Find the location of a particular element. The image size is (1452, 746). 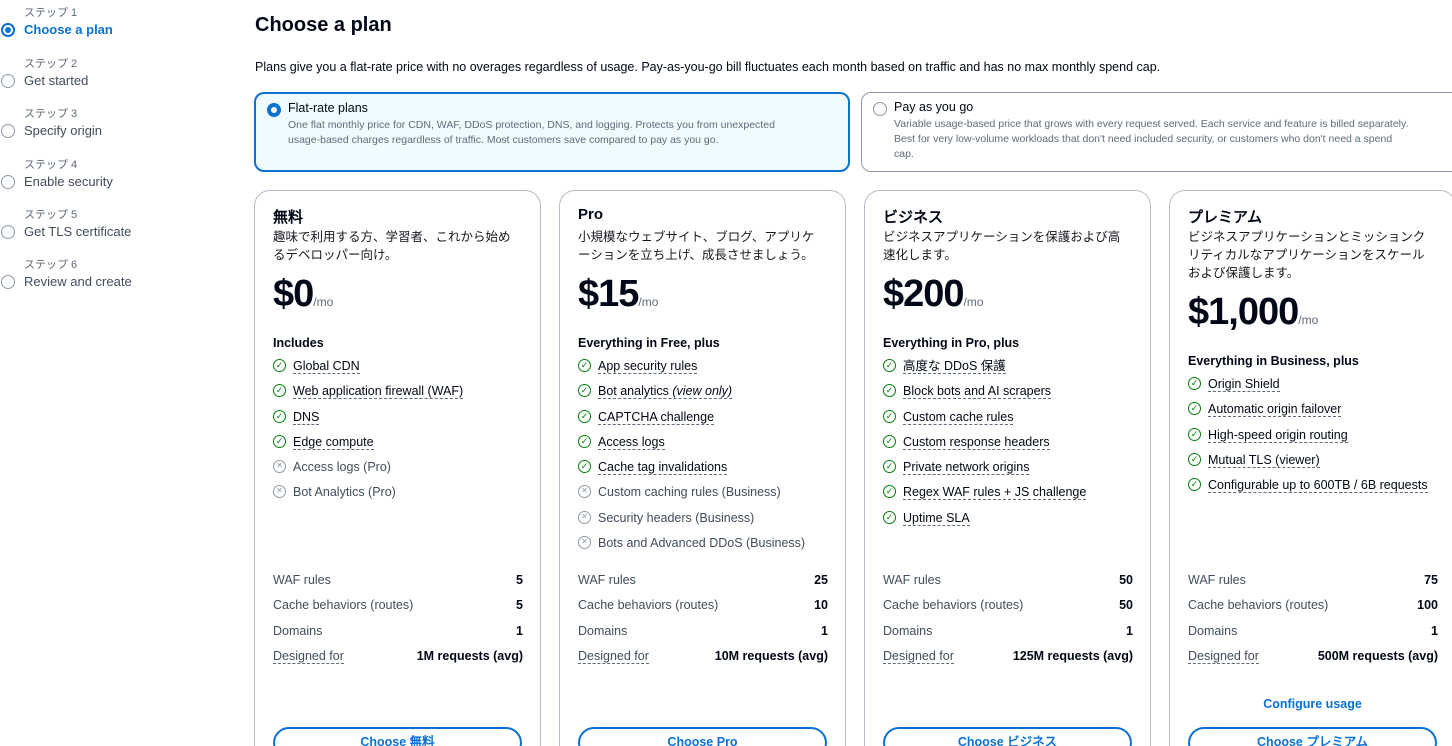

feature-item: ✓ Uptime SLA is located at coordinates (984, 521).